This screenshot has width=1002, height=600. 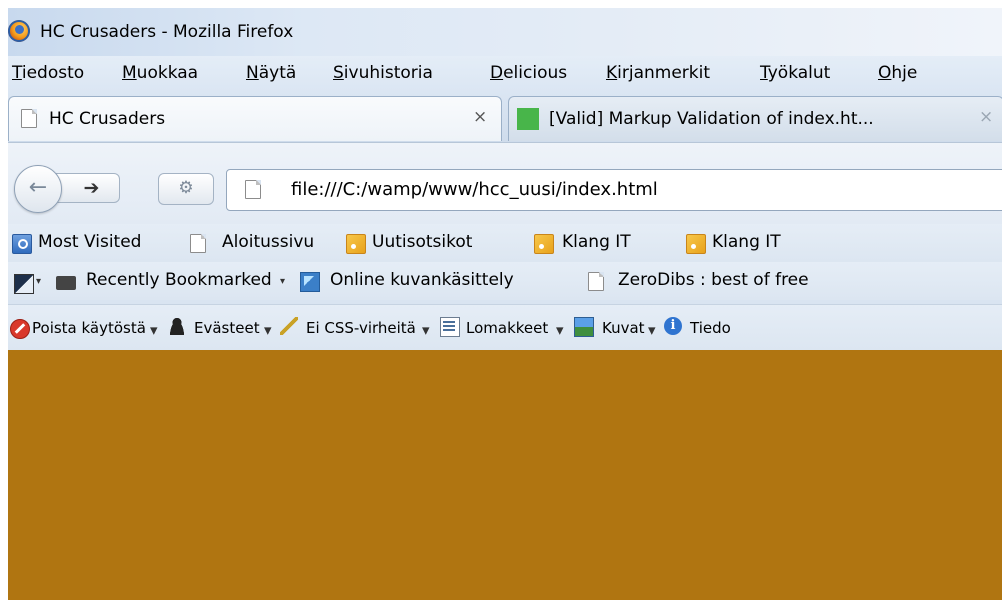 What do you see at coordinates (897, 73) in the screenshot?
I see `menu-ohje: Ohje` at bounding box center [897, 73].